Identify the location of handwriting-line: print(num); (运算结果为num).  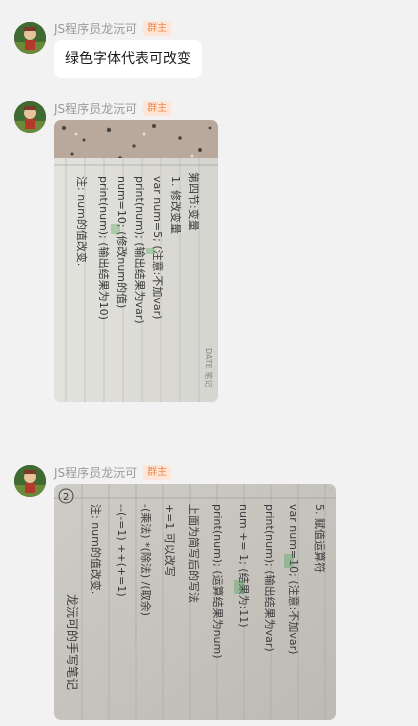
(218, 581).